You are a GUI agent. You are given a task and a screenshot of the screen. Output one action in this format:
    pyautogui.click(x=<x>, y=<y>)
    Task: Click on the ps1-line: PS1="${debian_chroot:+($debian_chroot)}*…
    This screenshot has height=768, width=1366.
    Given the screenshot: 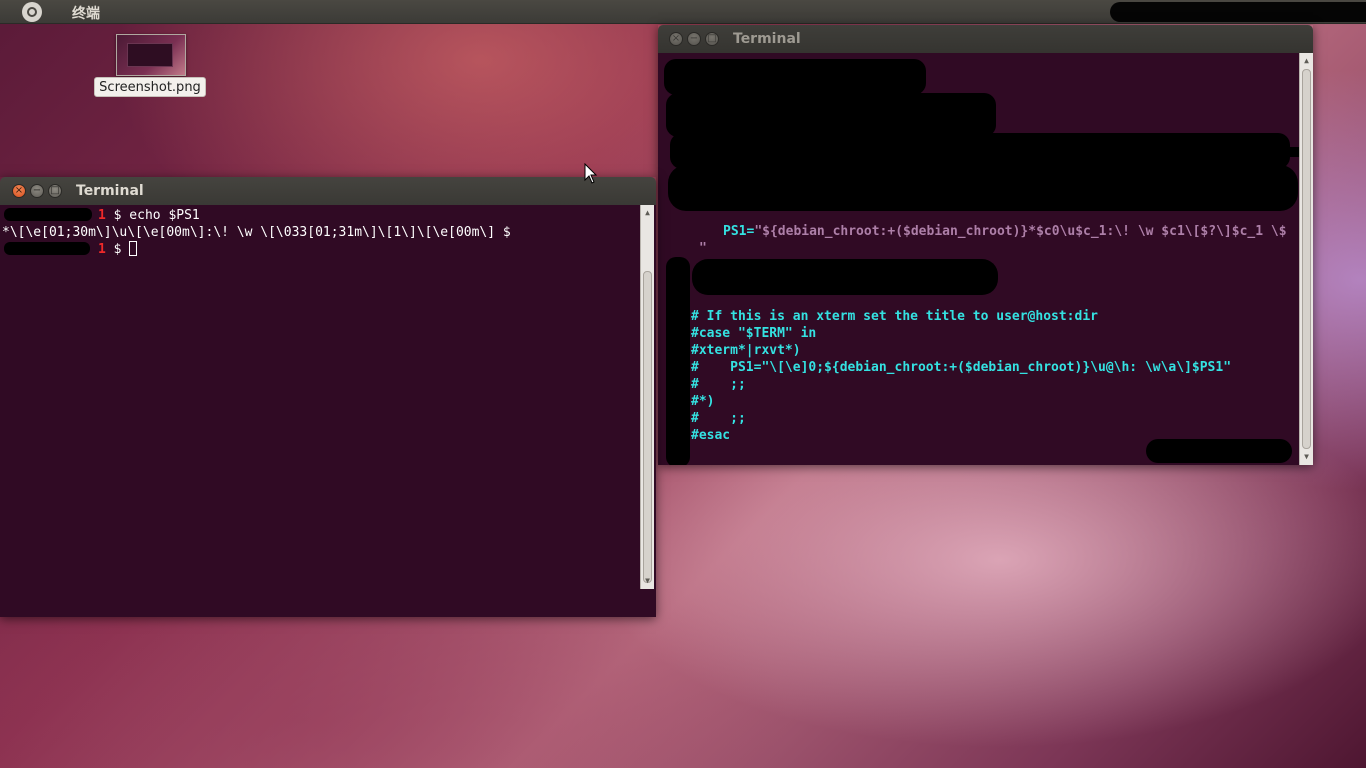 What is the action you would take?
    pyautogui.click(x=1005, y=231)
    